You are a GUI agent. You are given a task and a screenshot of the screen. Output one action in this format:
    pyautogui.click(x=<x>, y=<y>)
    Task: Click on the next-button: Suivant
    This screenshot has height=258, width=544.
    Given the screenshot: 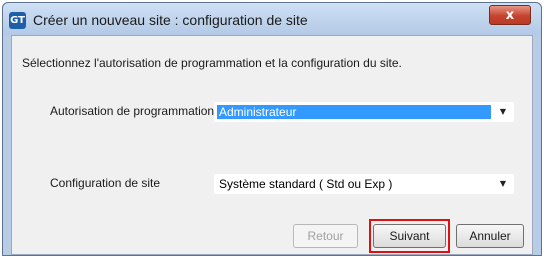 What is the action you would take?
    pyautogui.click(x=409, y=236)
    